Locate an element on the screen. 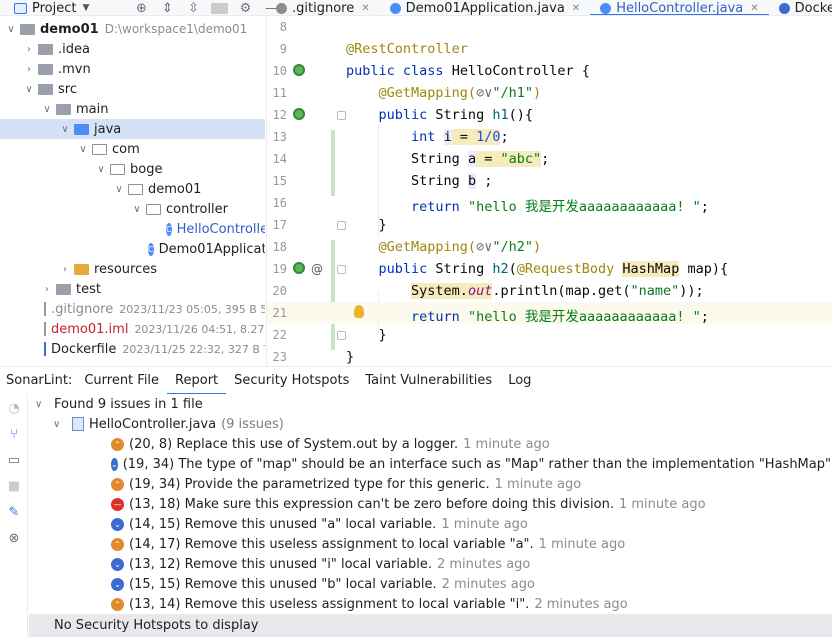 This screenshot has width=832, height=637. code-line: 15 String b ; is located at coordinates (549, 181).